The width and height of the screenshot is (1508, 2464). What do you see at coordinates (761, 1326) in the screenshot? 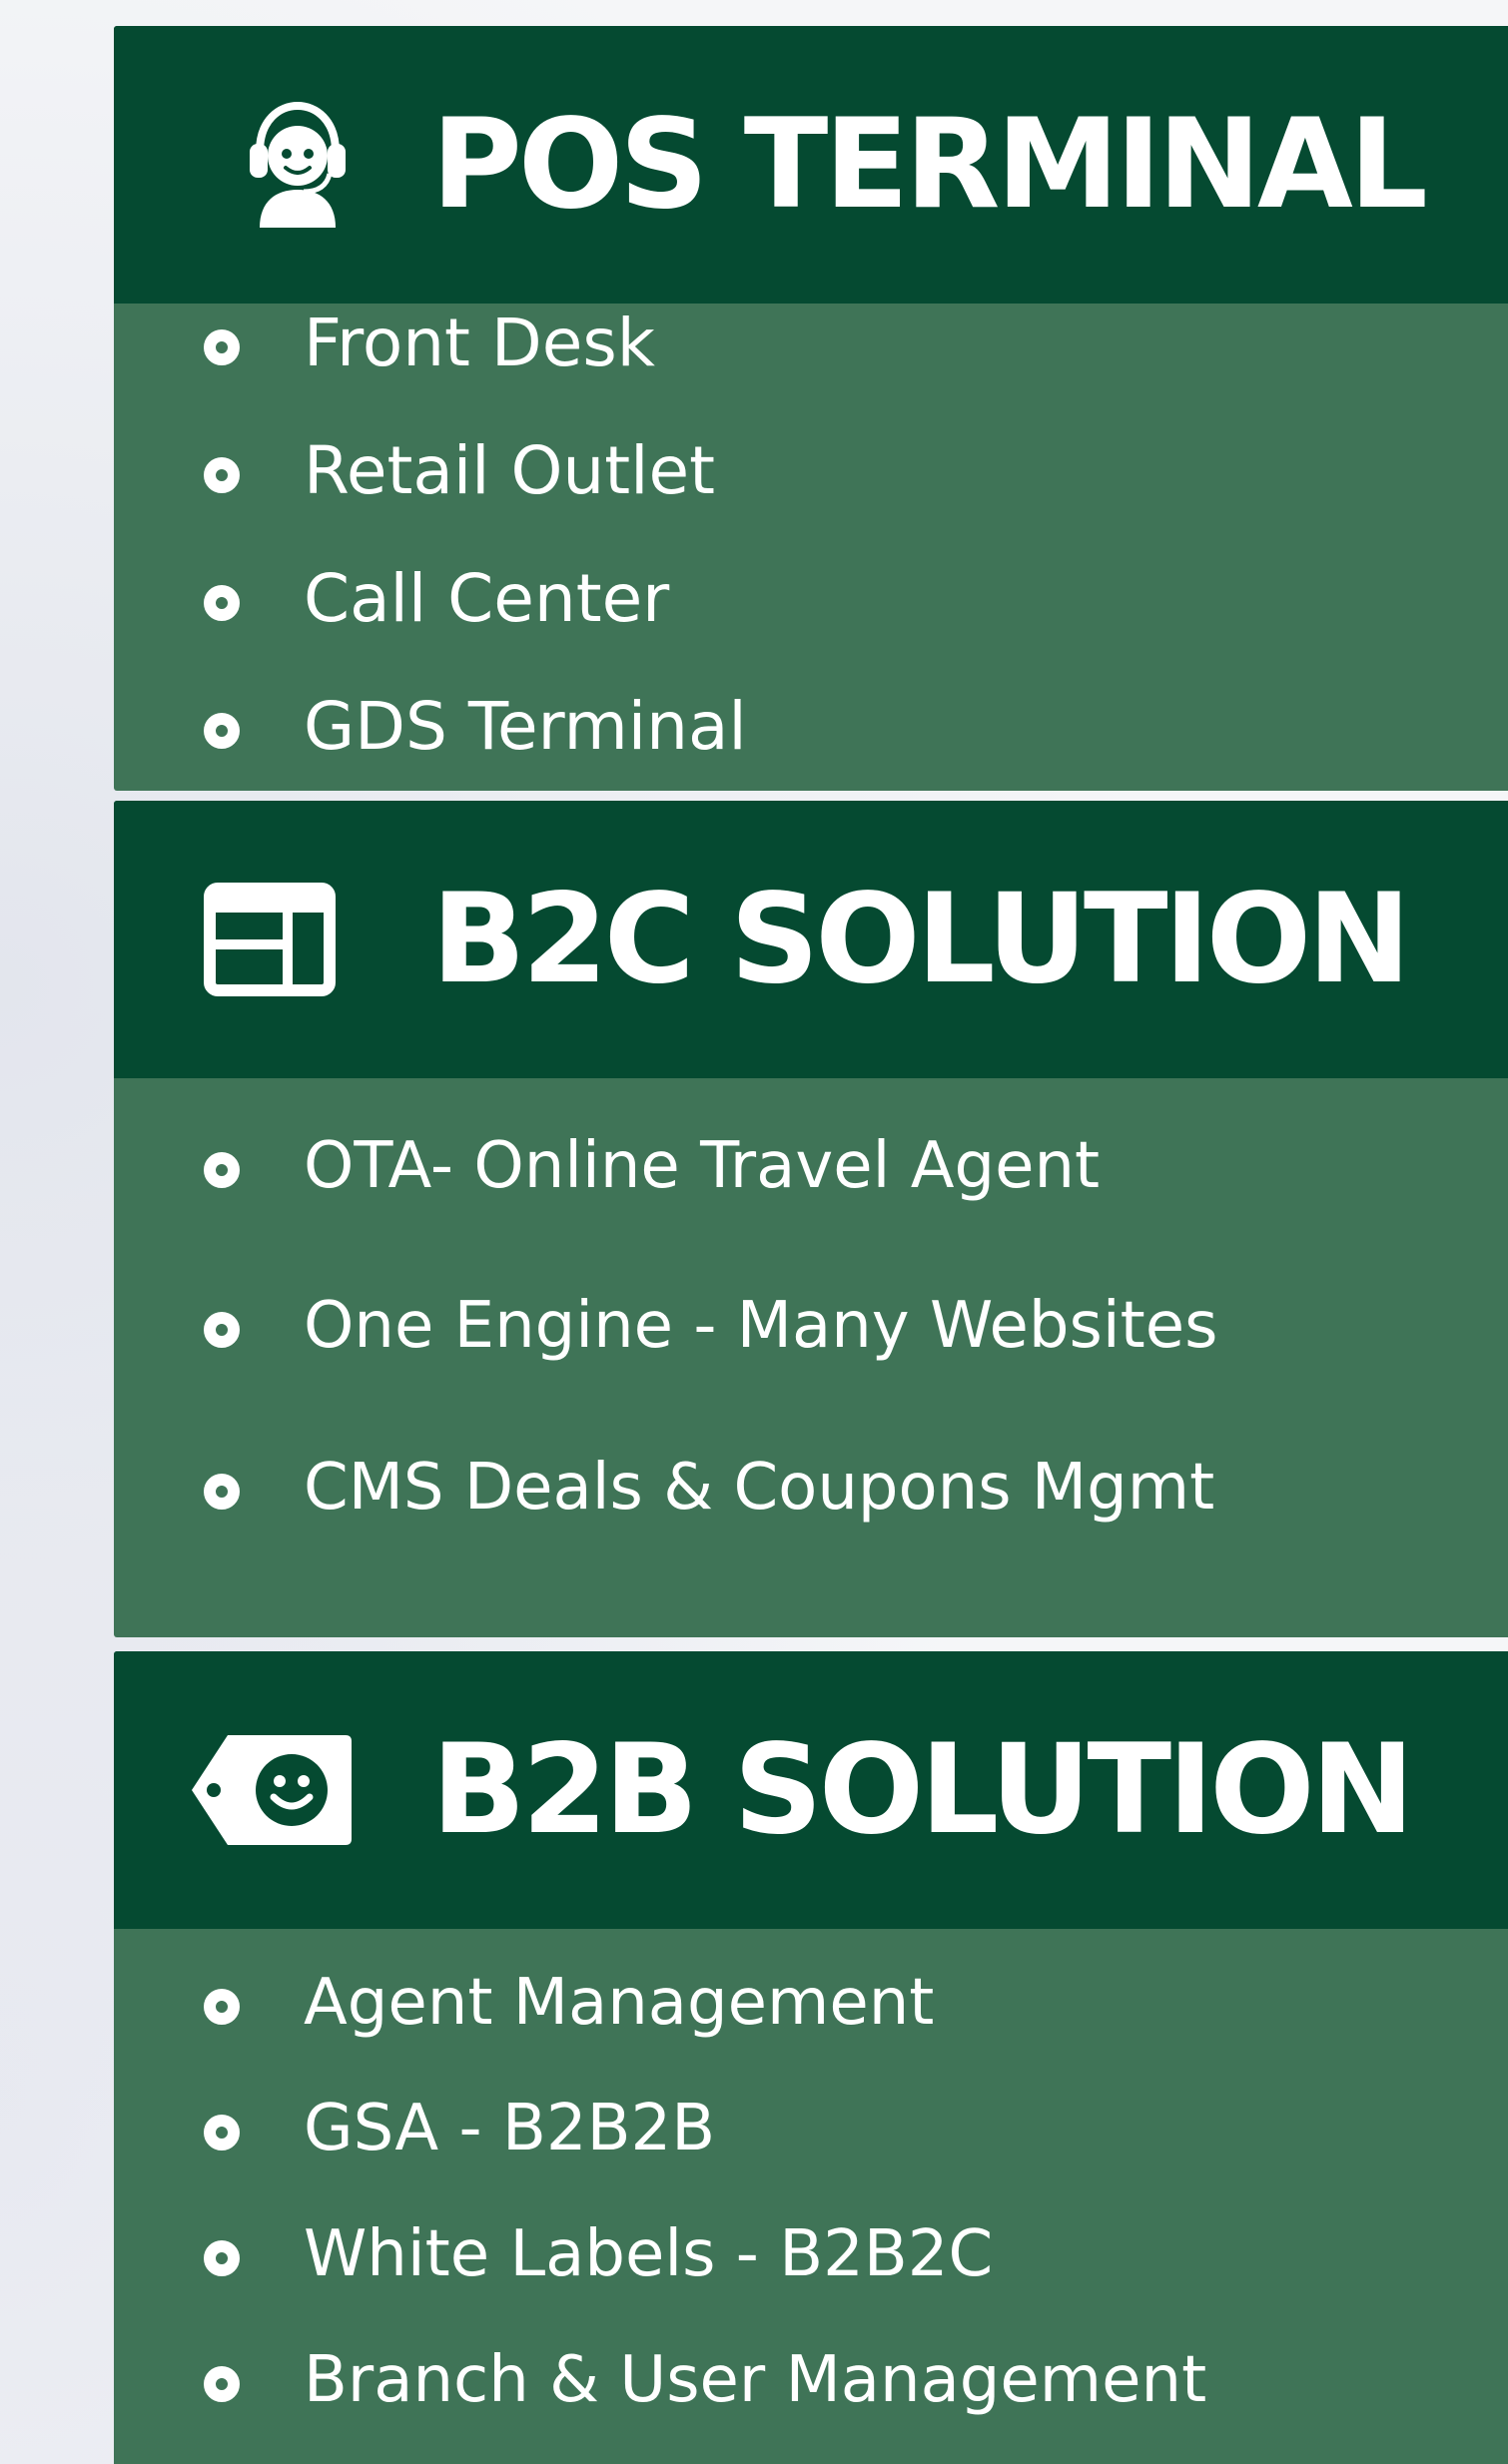
I see `list-item-label: One Engine - Many Websites` at bounding box center [761, 1326].